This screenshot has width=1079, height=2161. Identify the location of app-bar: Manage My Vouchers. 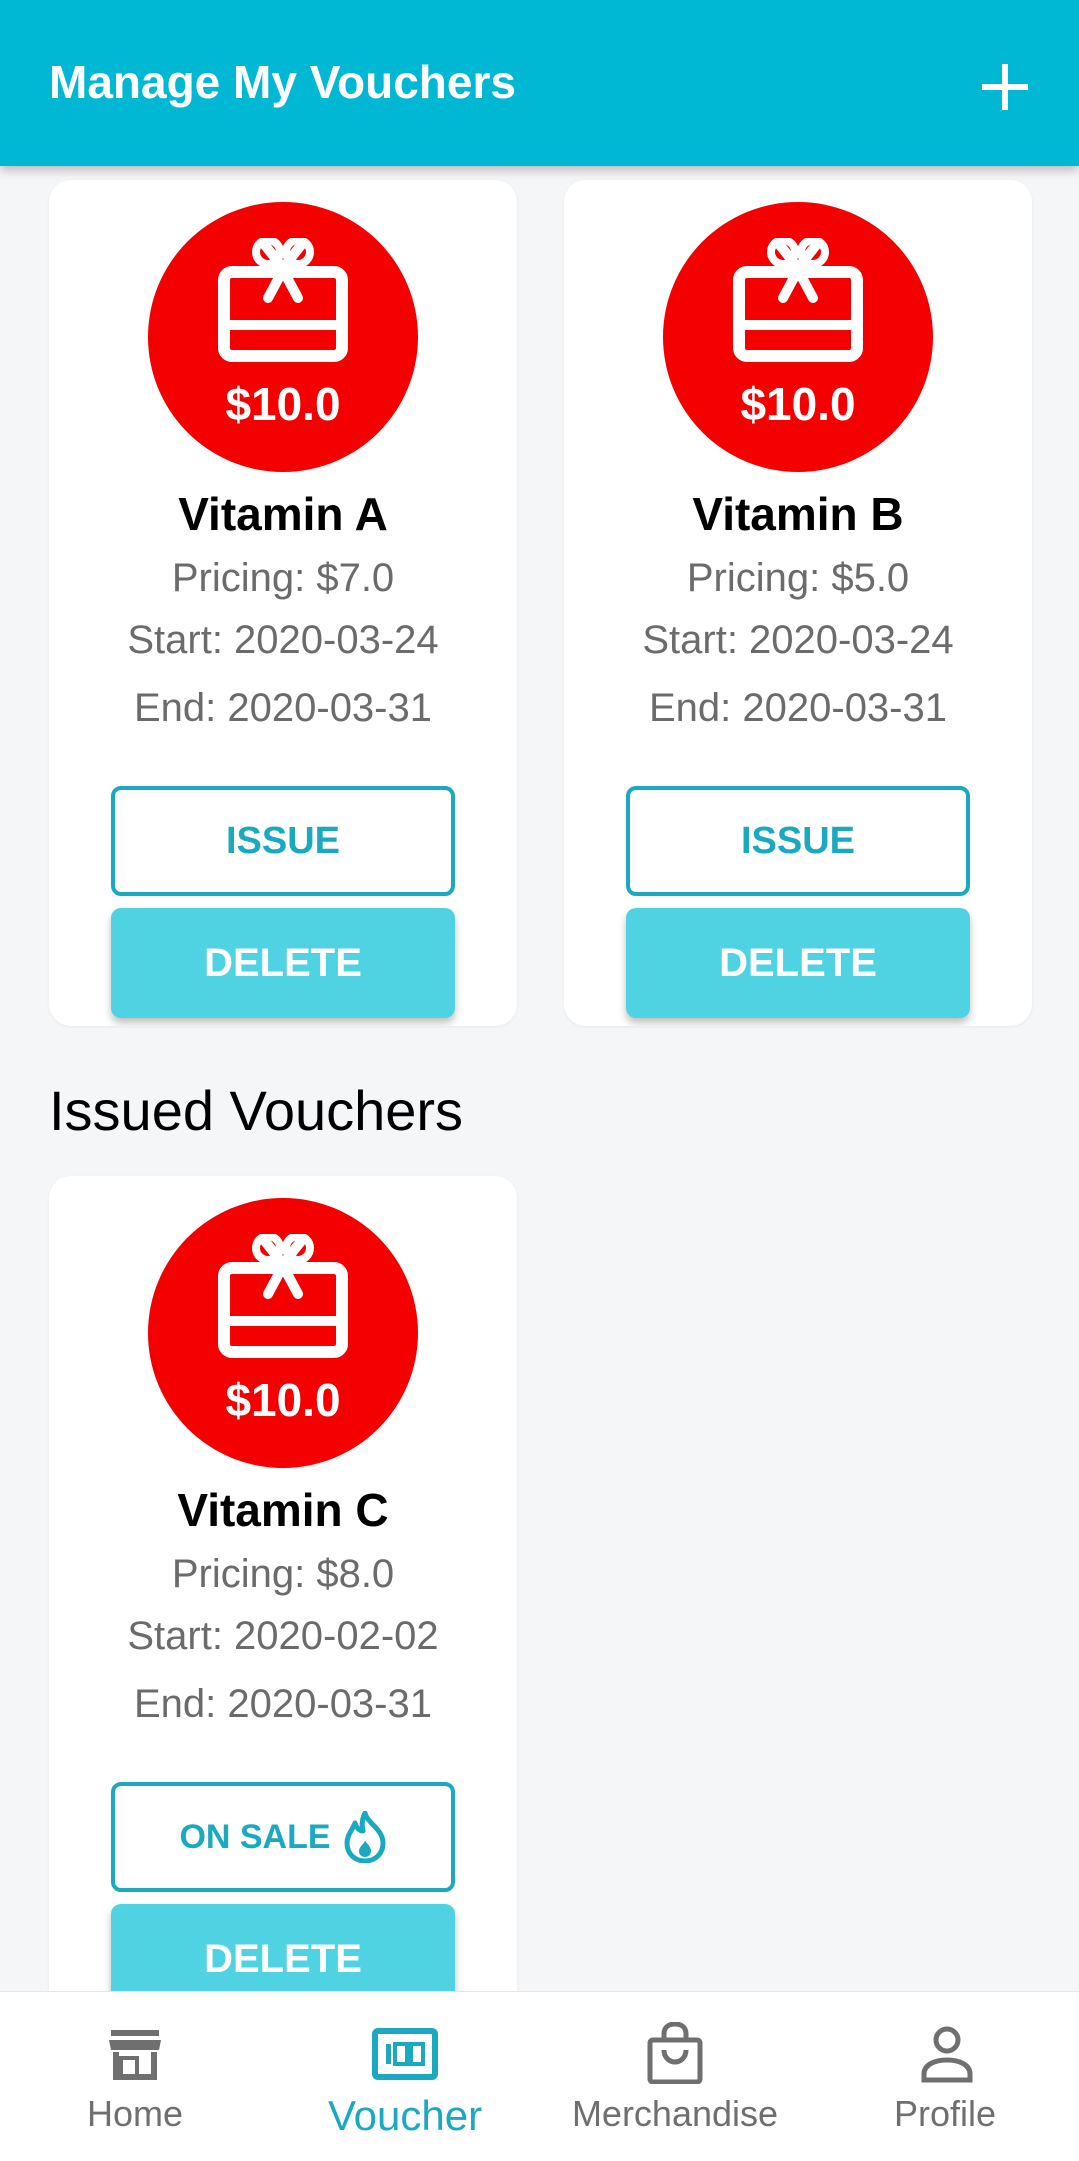
(539, 83).